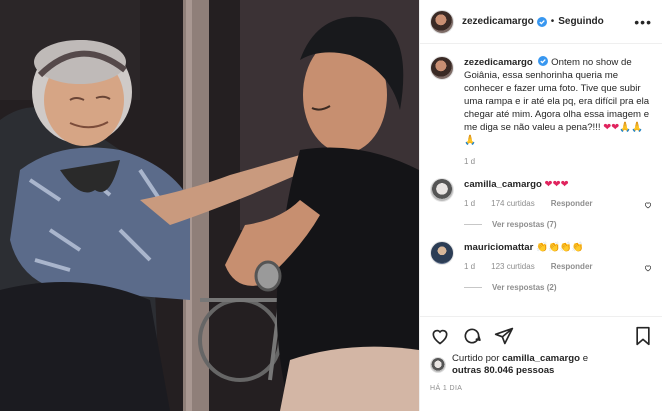 This screenshot has height=411, width=662. Describe the element at coordinates (498, 21) in the screenshot. I see `author-username: zezedicamargo` at that location.